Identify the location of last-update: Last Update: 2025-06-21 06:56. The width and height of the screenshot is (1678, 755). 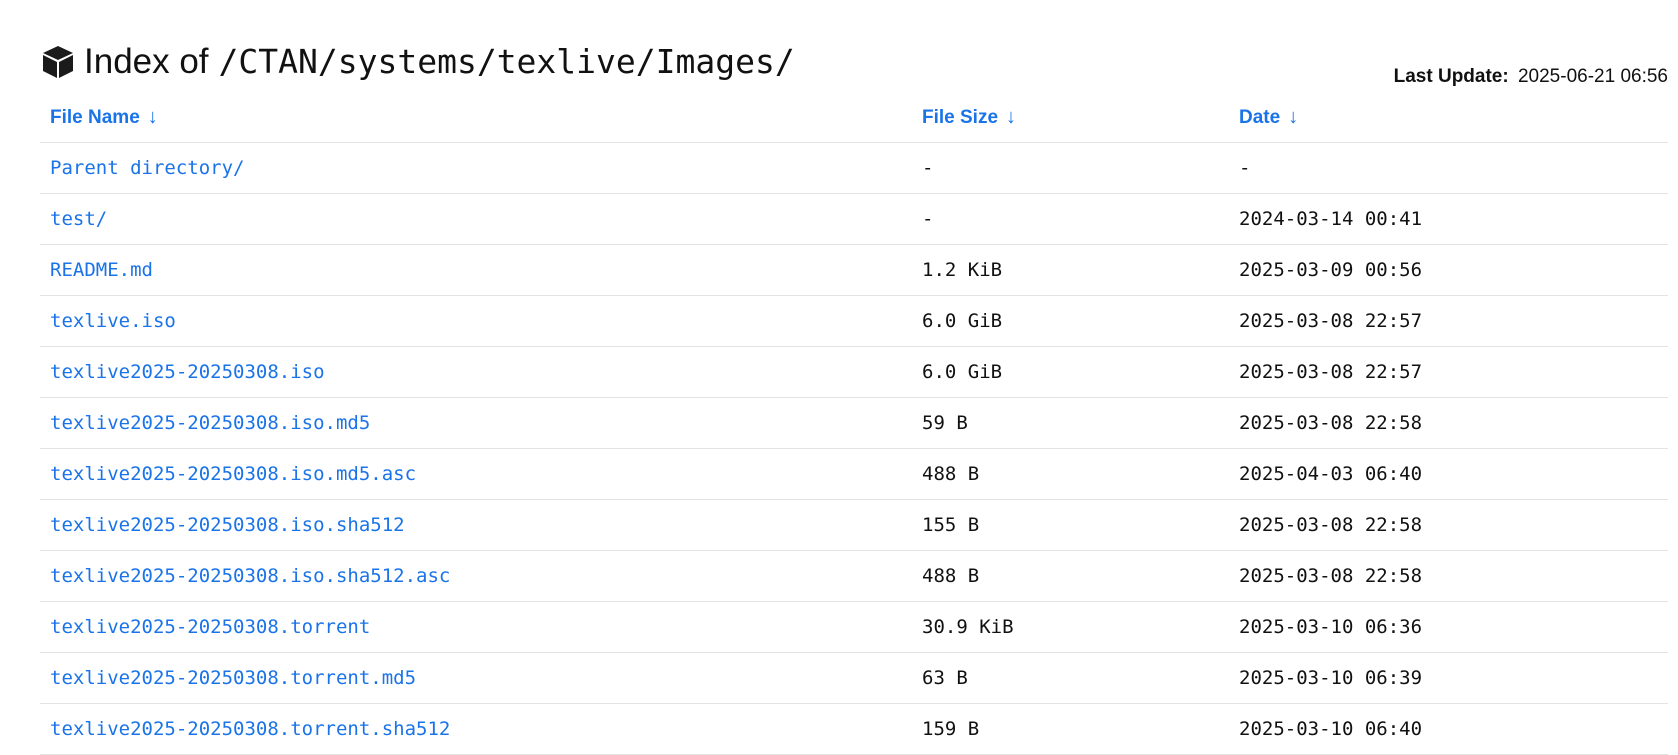
(1531, 77).